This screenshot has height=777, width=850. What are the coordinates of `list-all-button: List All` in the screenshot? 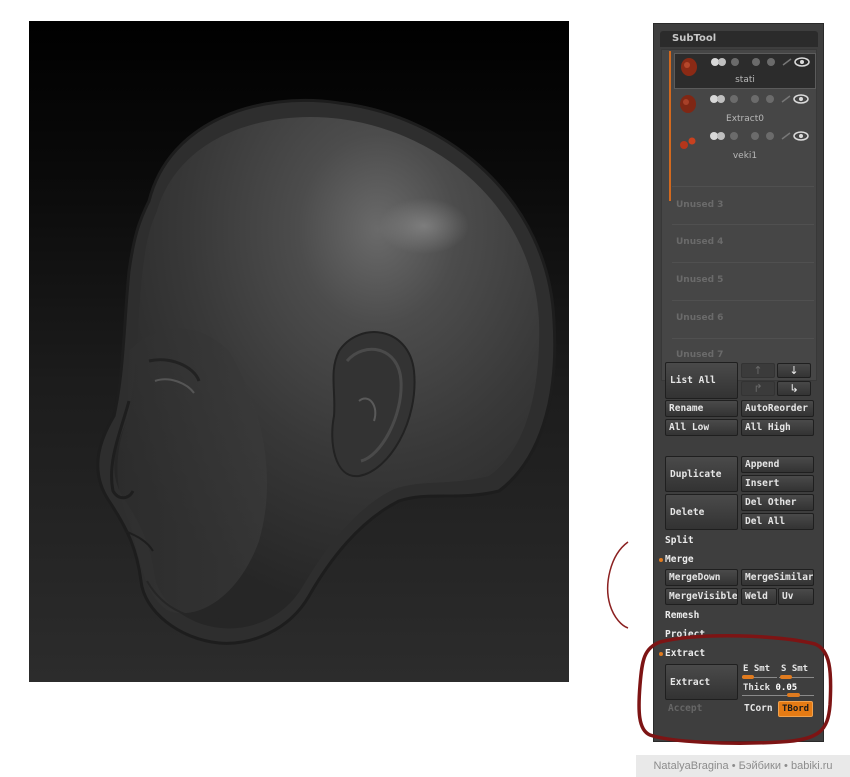 It's located at (701, 380).